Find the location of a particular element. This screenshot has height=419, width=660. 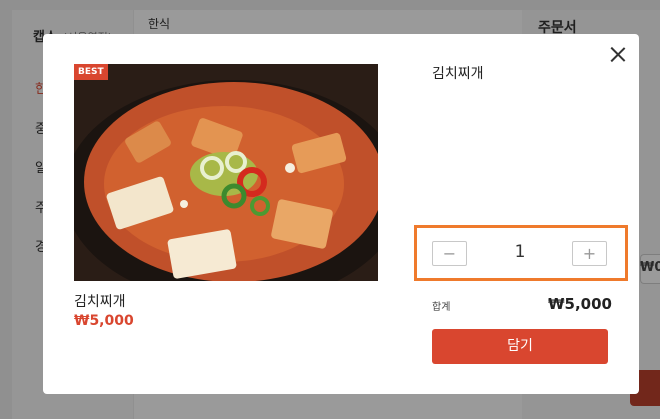

quantity-plus-button: + is located at coordinates (589, 253).